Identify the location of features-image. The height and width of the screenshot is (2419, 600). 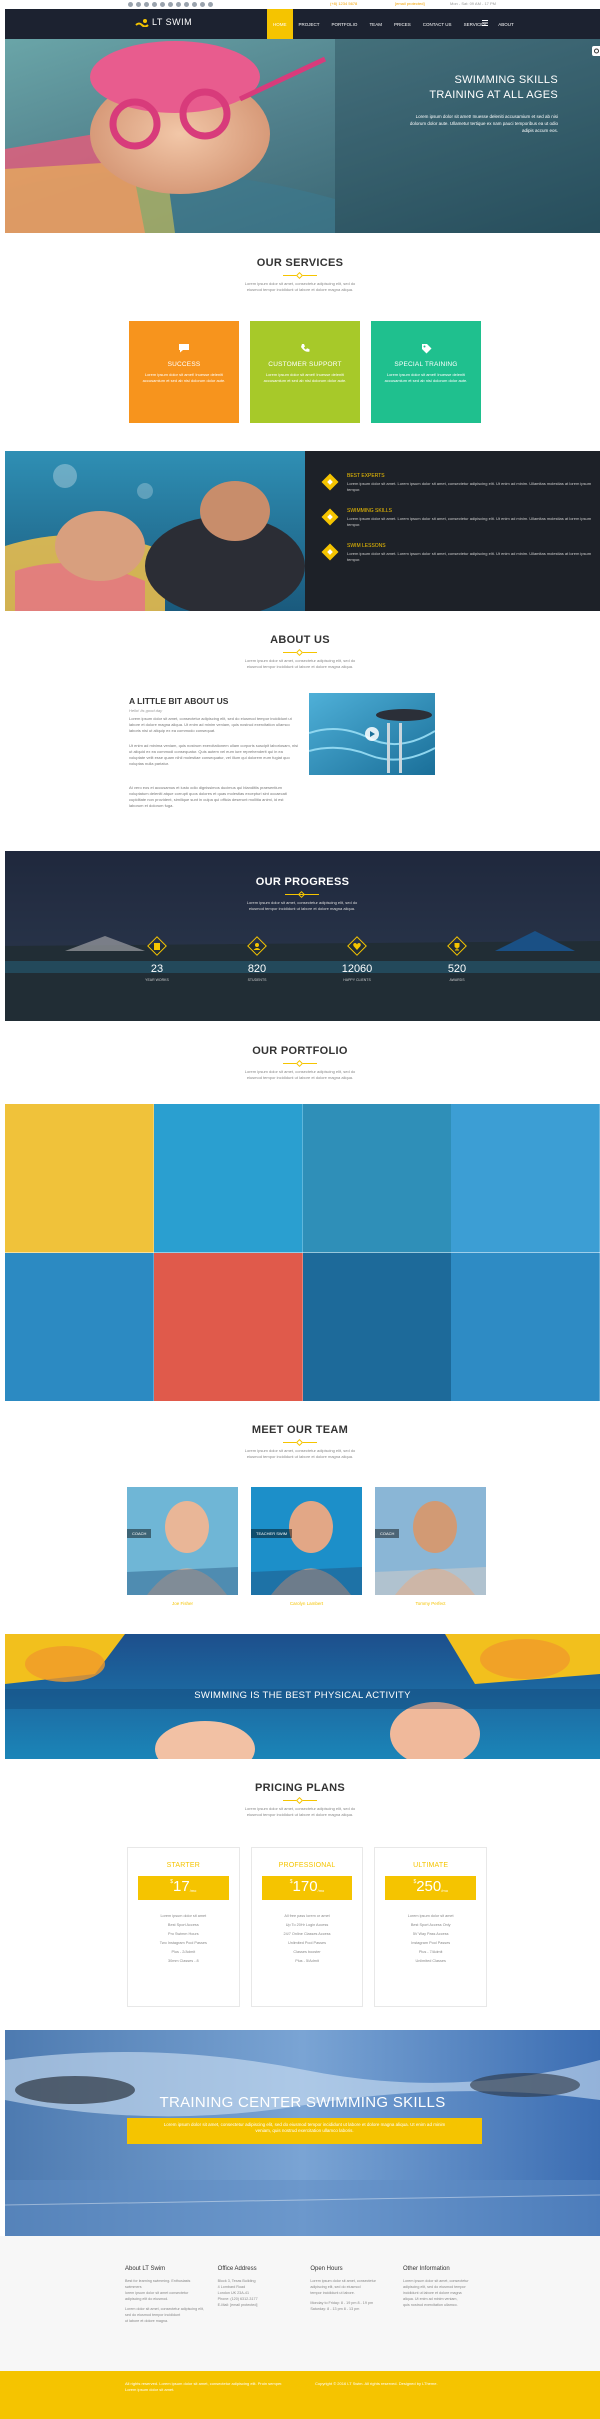
(155, 531).